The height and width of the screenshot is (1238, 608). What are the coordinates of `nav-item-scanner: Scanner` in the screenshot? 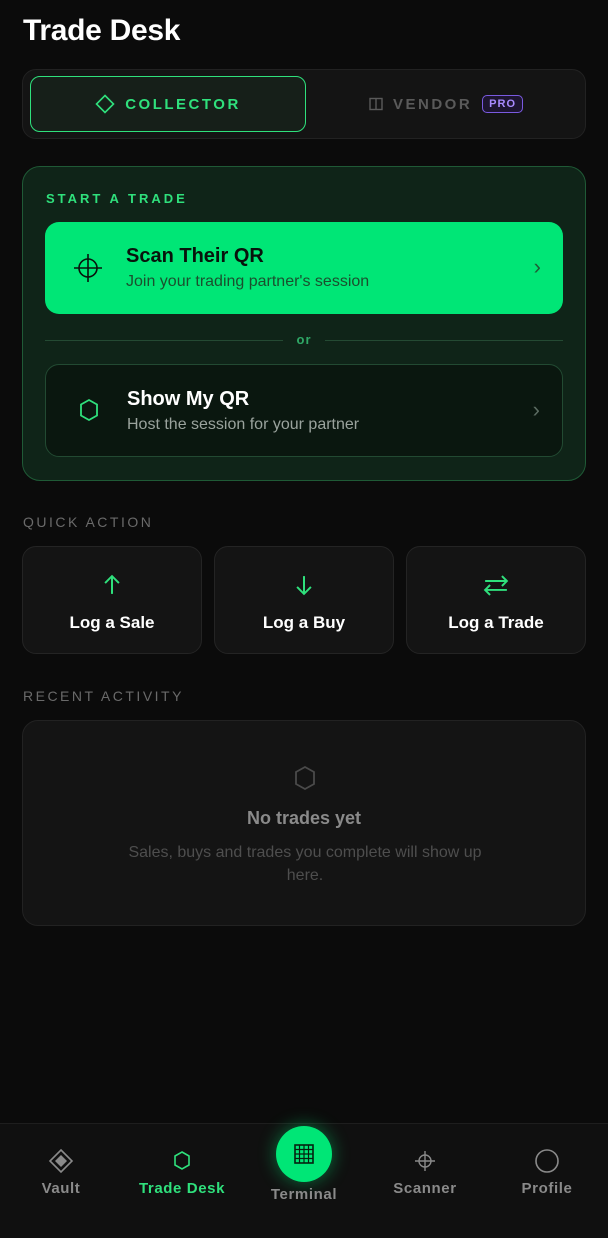 It's located at (425, 1181).